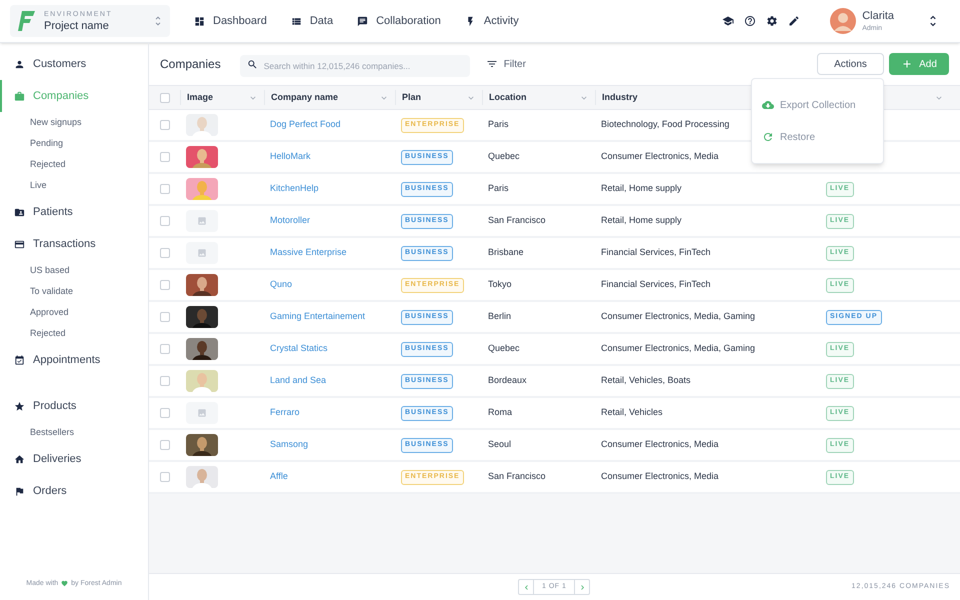 The height and width of the screenshot is (600, 960). I want to click on sidebar-subitem: To validate, so click(74, 291).